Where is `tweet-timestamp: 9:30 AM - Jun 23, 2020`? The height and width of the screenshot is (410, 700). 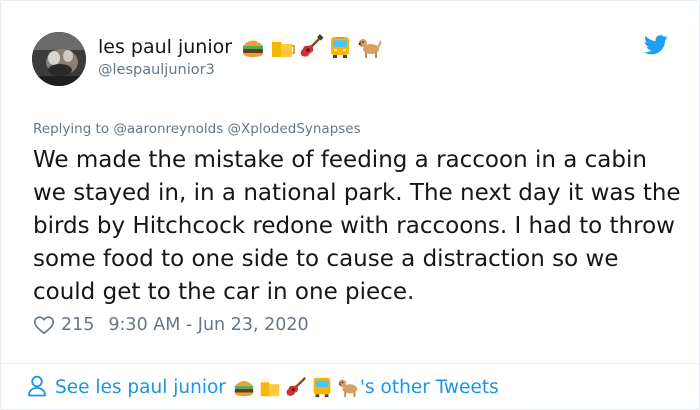 tweet-timestamp: 9:30 AM - Jun 23, 2020 is located at coordinates (208, 325).